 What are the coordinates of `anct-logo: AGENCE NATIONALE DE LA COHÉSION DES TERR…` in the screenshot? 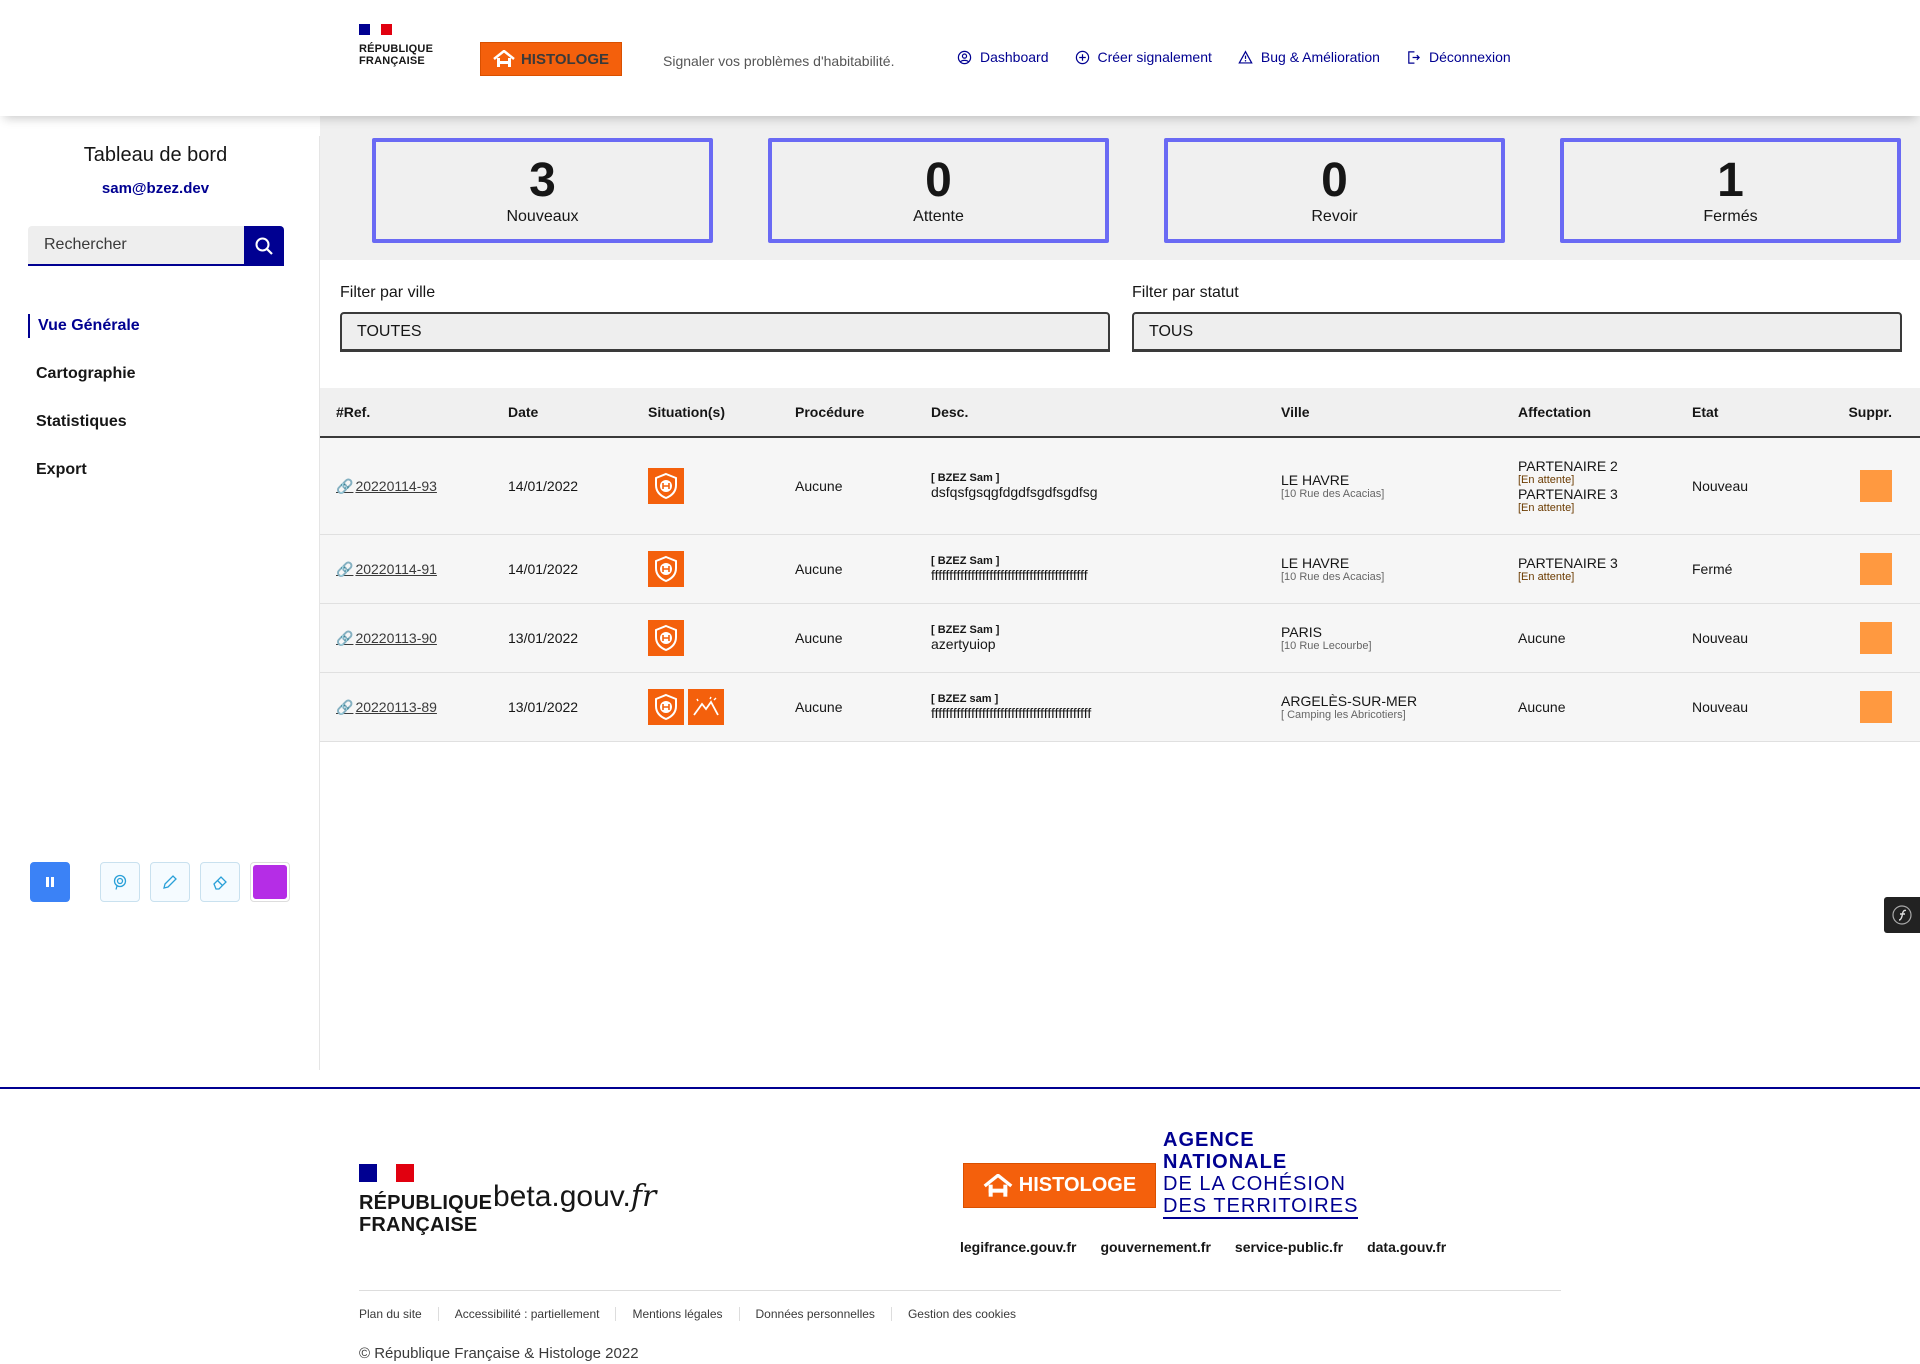 It's located at (1261, 1174).